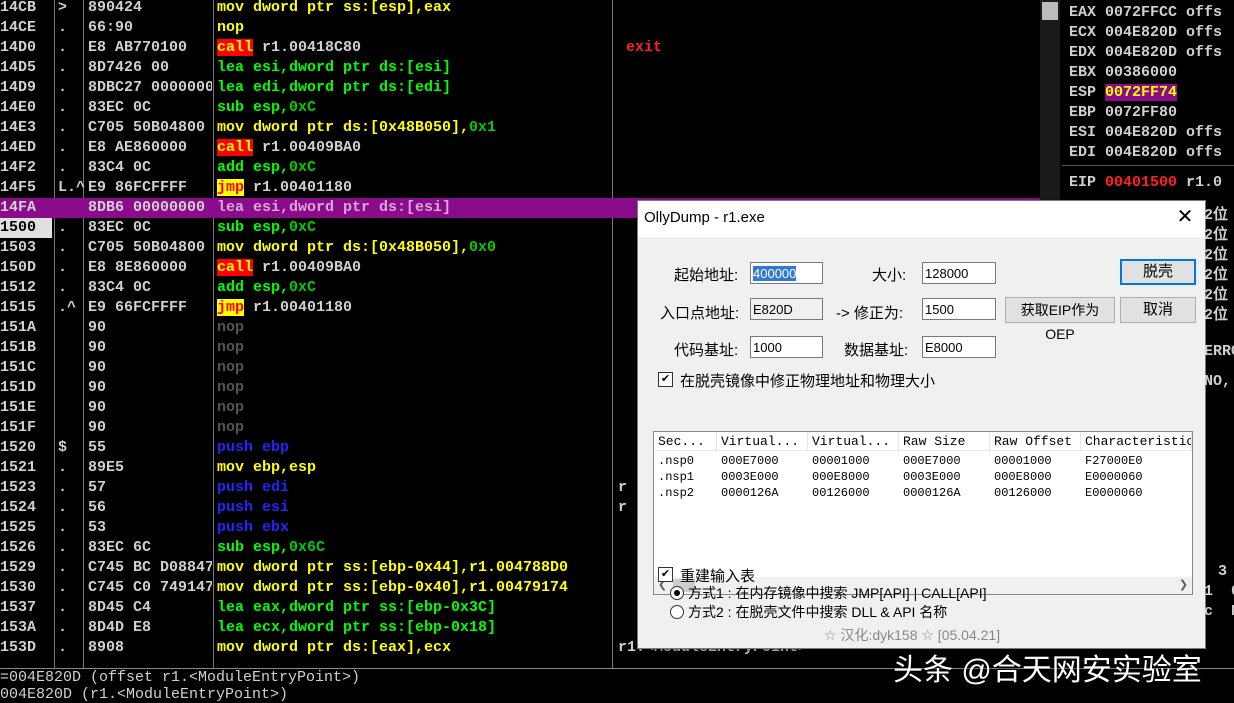  I want to click on close-icon: ✕, so click(1185, 217).